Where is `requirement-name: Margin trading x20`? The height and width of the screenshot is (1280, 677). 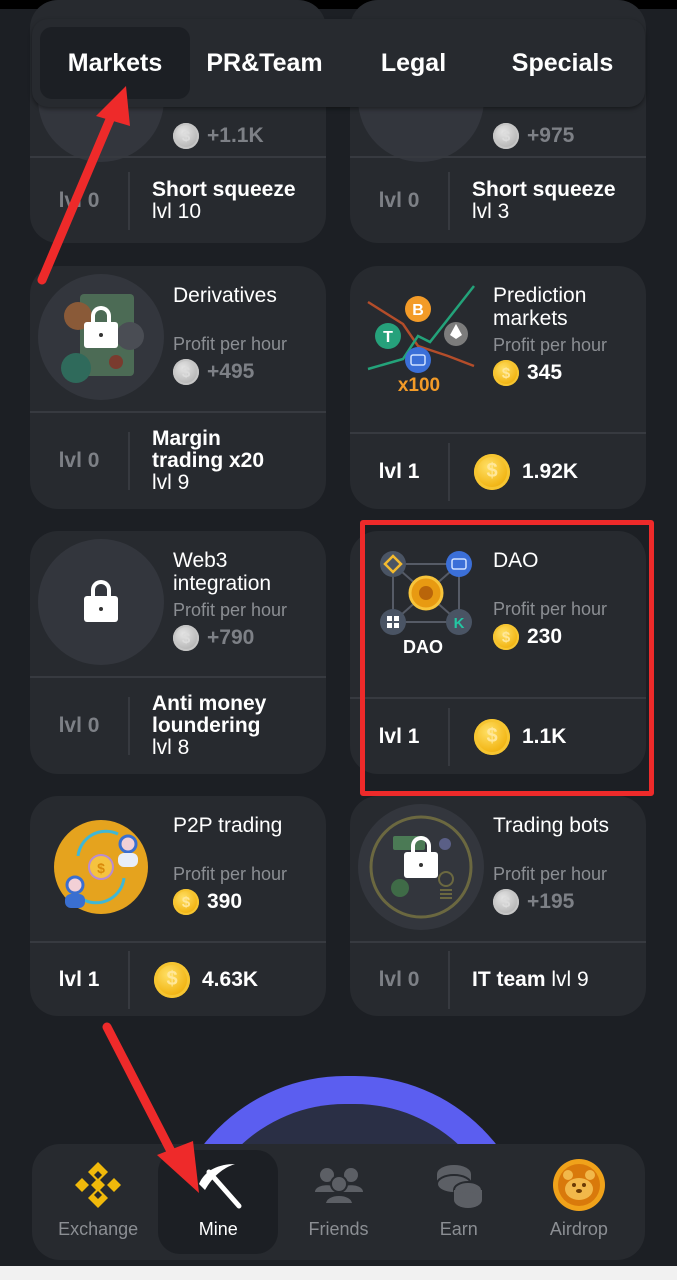
requirement-name: Margin trading x20 is located at coordinates (208, 449).